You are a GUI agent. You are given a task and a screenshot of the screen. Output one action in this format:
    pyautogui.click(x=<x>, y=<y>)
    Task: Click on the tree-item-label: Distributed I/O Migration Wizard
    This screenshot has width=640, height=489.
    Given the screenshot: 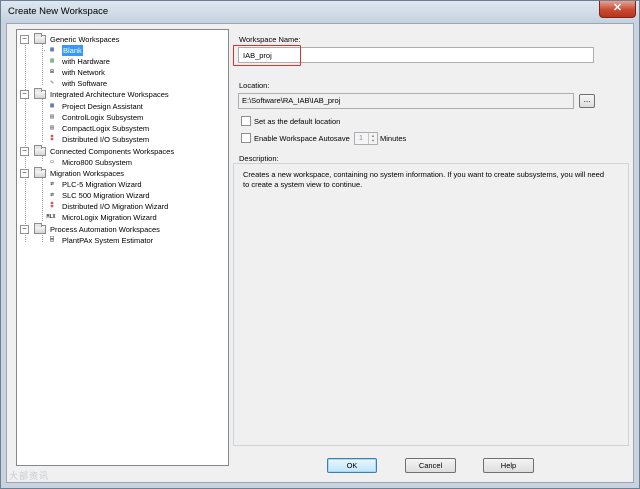 What is the action you would take?
    pyautogui.click(x=115, y=206)
    